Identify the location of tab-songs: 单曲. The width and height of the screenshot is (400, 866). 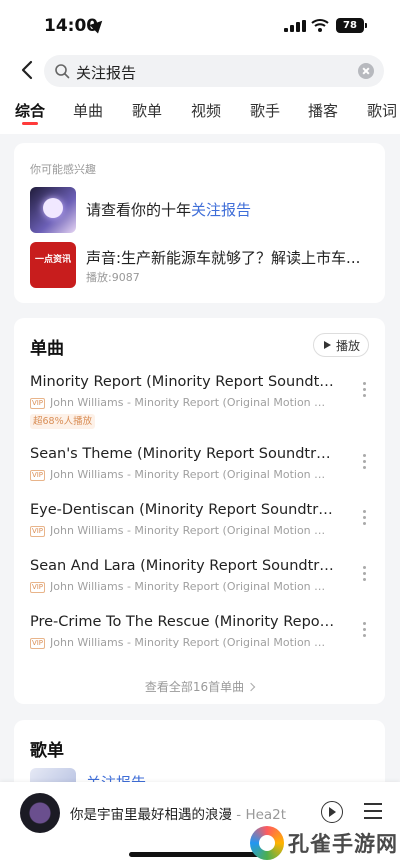
(88, 110).